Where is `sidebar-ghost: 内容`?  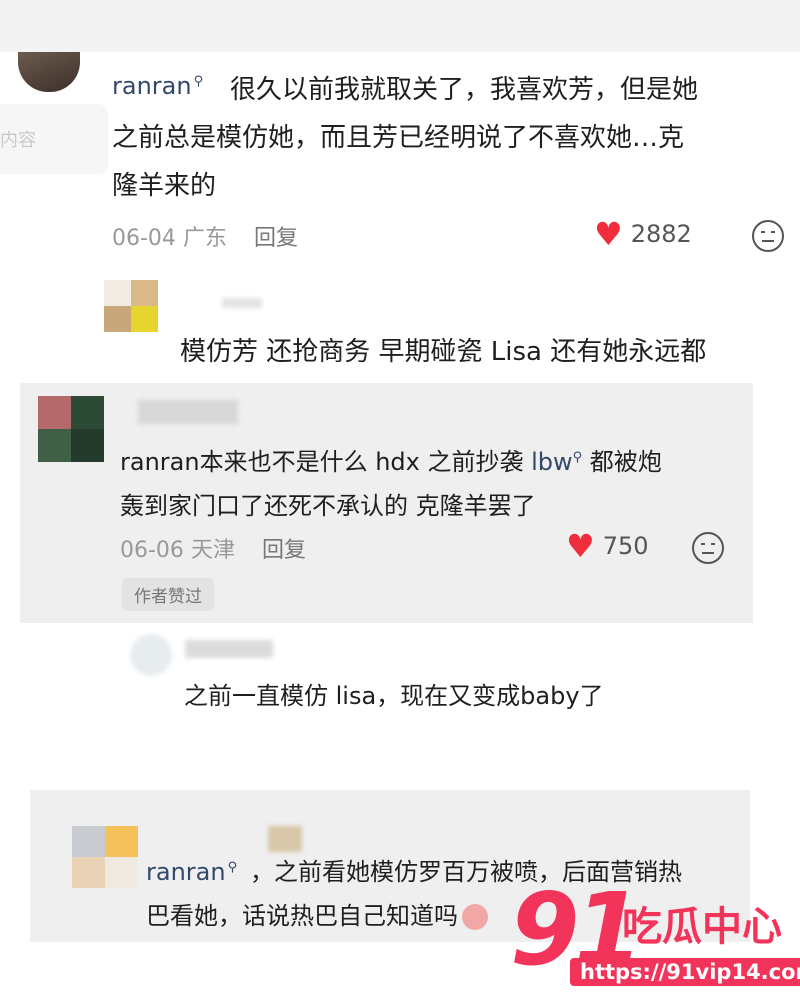
sidebar-ghost: 内容 is located at coordinates (54, 139).